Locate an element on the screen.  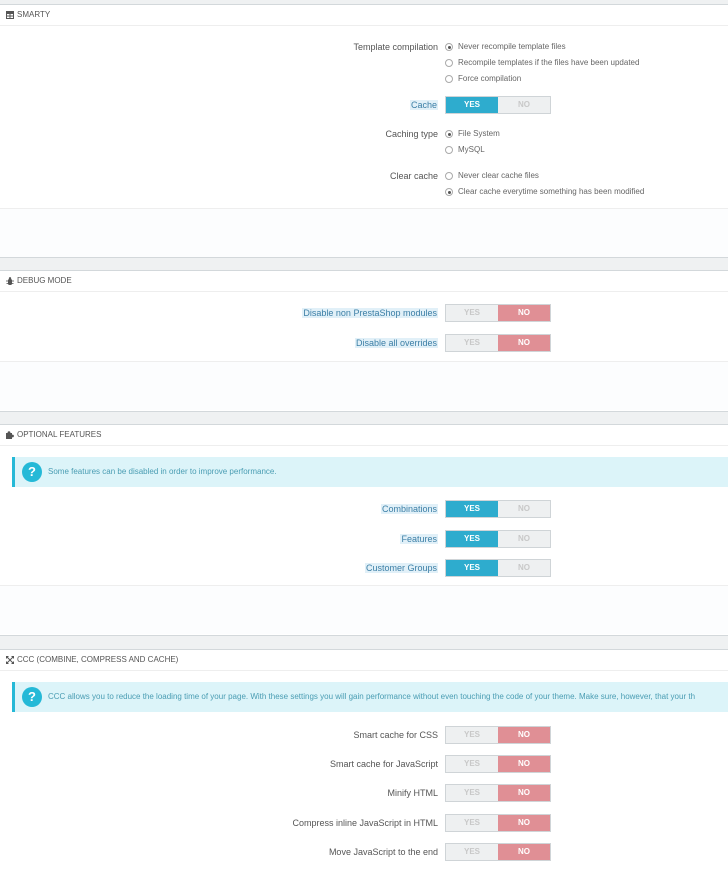
features-switch: YES NO is located at coordinates (498, 539).